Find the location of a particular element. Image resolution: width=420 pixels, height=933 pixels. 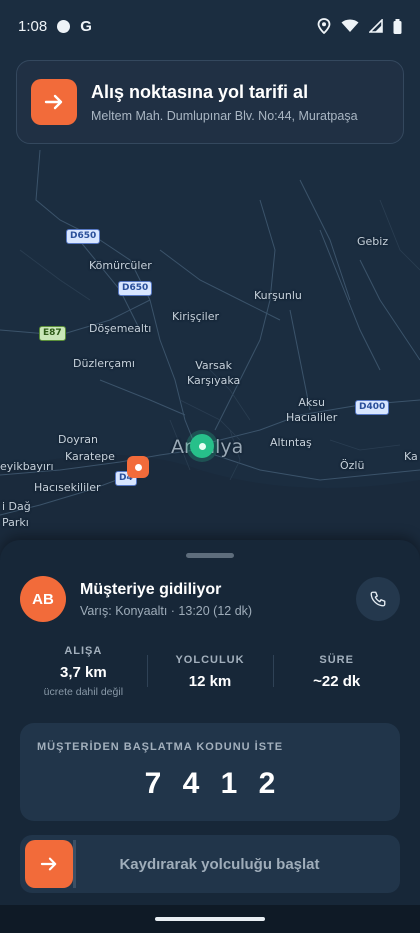

status-time: 1:08 is located at coordinates (33, 26).